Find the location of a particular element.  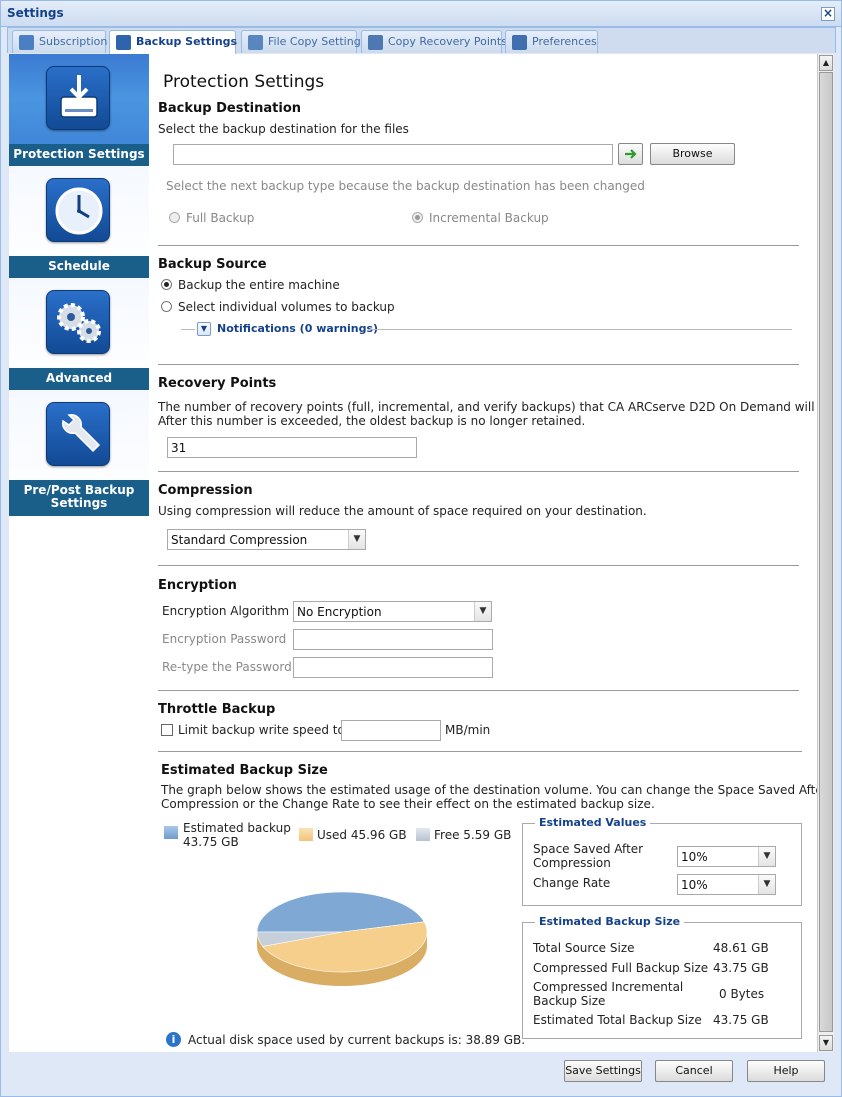

change-rate-label: Change Rate is located at coordinates (572, 883).